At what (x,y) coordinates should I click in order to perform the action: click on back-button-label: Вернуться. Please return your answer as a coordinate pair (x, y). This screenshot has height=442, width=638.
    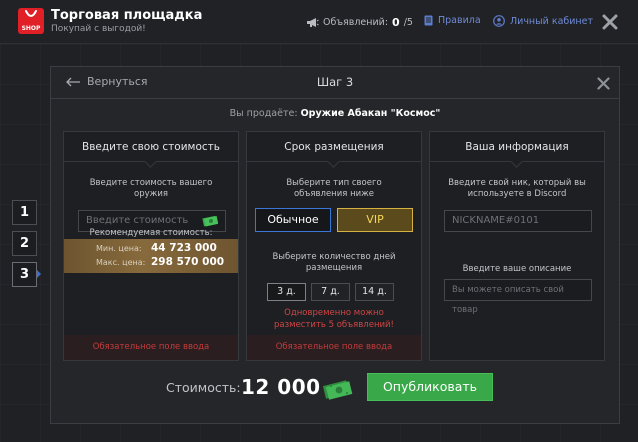
    Looking at the image, I should click on (117, 81).